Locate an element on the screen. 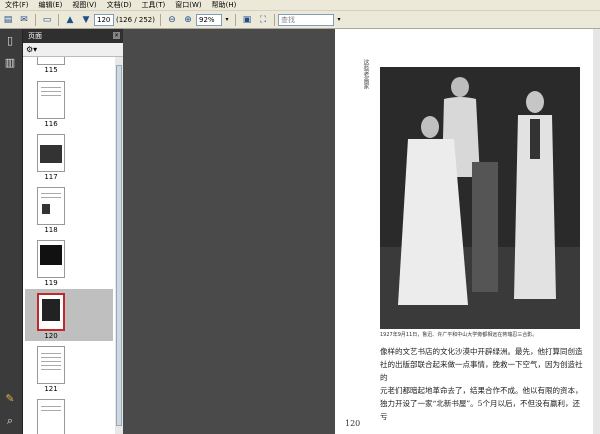  menu-window: 窗口(W) is located at coordinates (188, 5).